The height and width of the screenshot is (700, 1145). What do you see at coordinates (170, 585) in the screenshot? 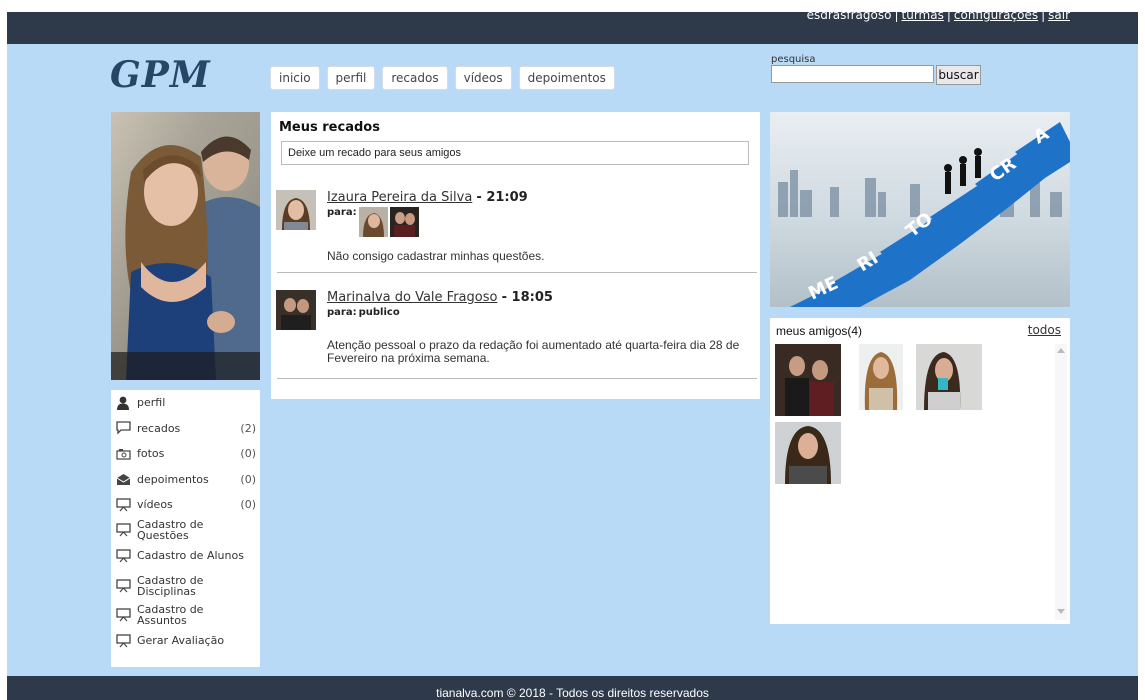
I see `sidebar-item-label: Cadastro de Disciplinas` at bounding box center [170, 585].